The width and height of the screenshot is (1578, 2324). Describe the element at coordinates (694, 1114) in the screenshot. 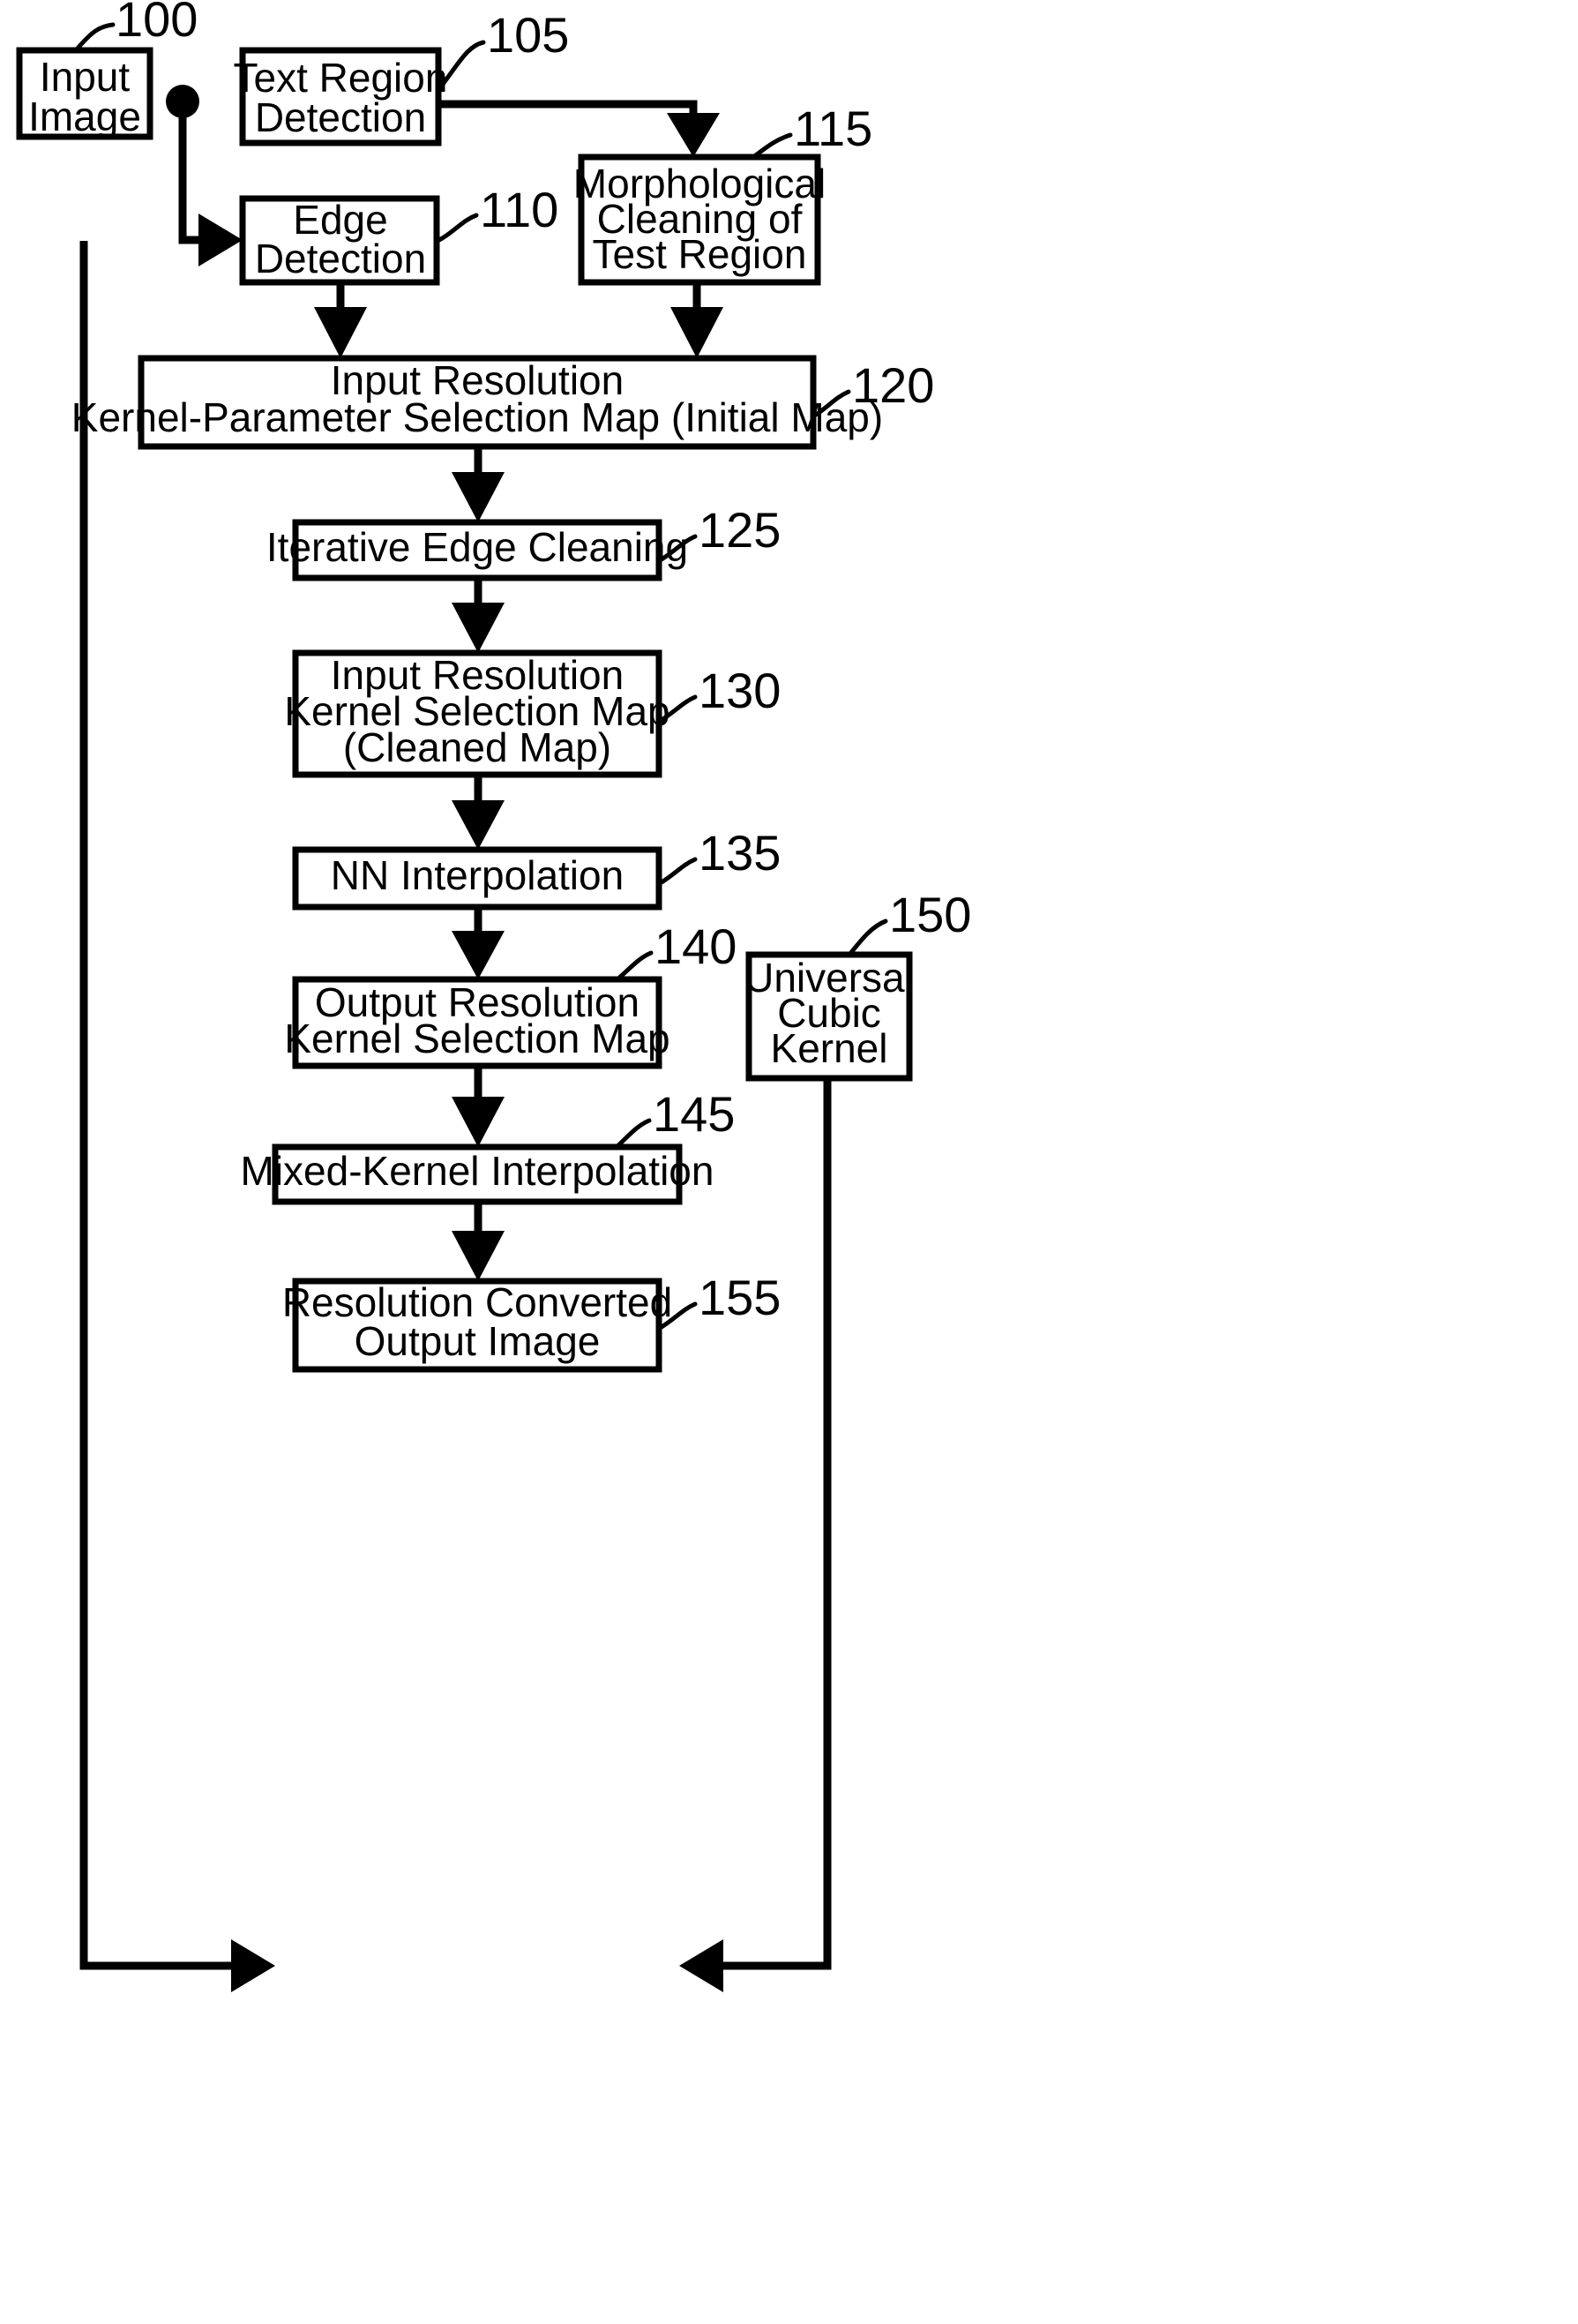

I see `ref-number-145: 145` at that location.